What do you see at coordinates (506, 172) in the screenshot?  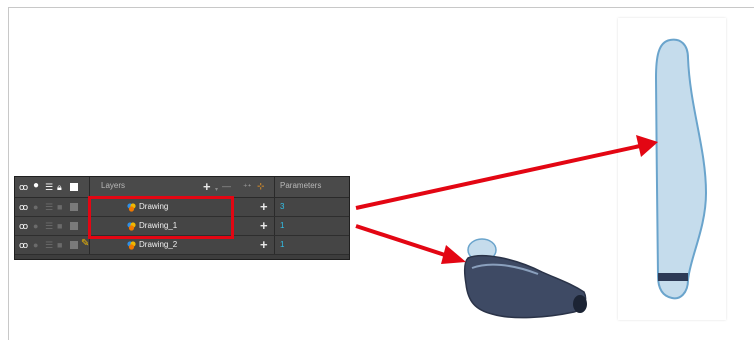 I see `arrow-to-leg` at bounding box center [506, 172].